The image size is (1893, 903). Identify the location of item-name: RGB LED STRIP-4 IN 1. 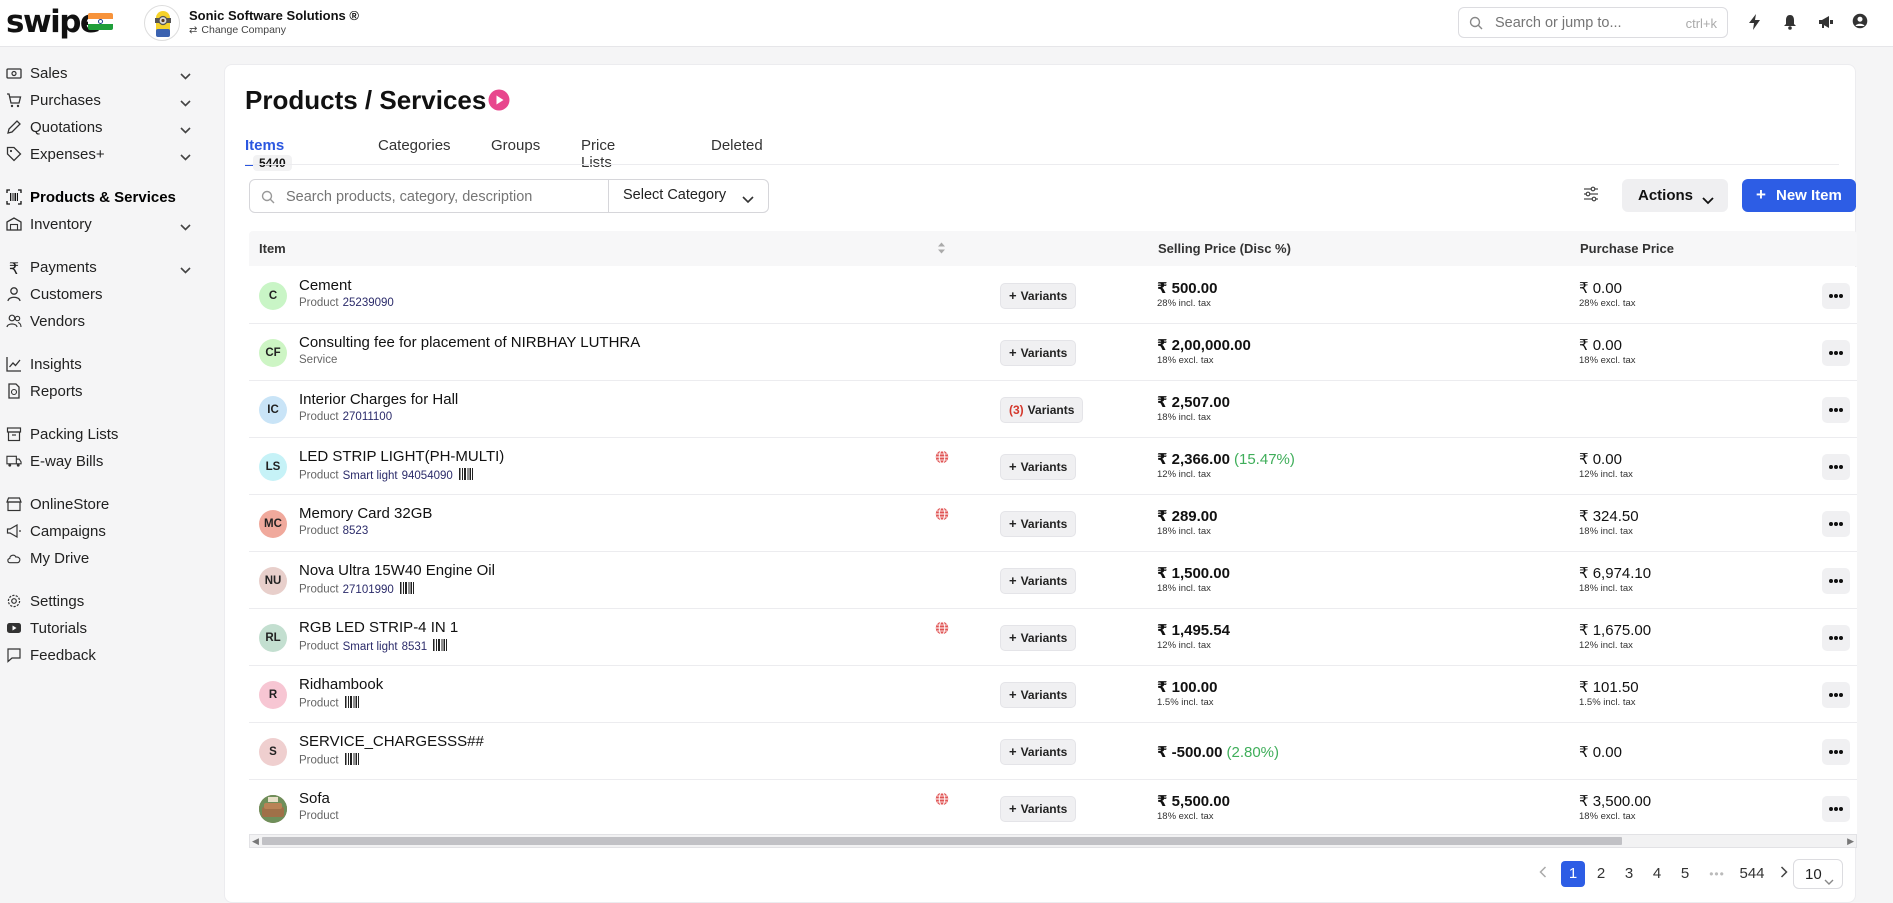
(378, 627).